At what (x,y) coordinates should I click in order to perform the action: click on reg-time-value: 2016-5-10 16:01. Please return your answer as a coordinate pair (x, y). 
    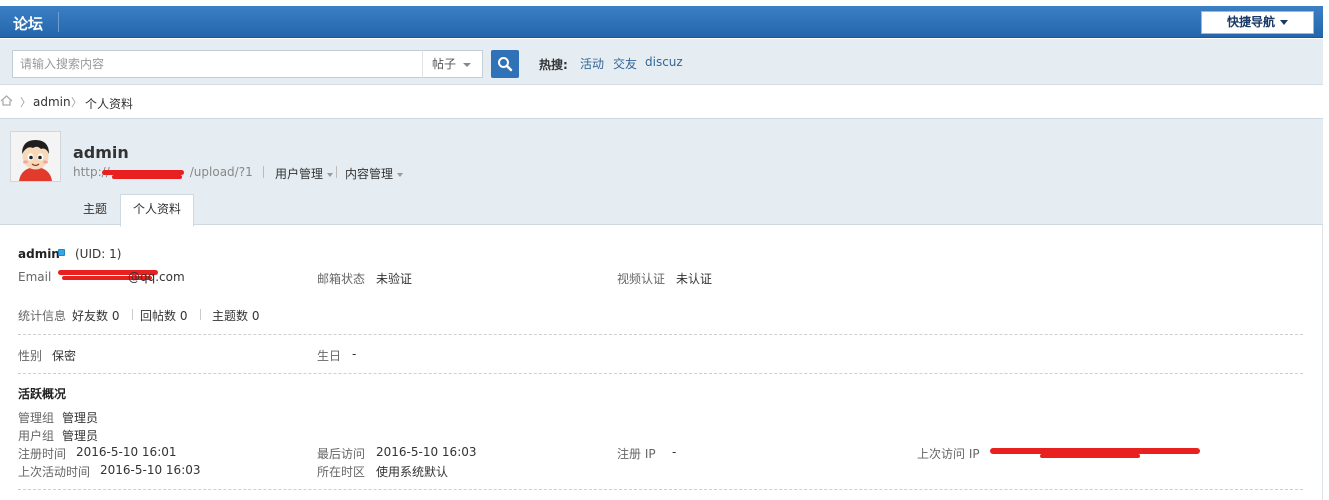
    Looking at the image, I should click on (126, 452).